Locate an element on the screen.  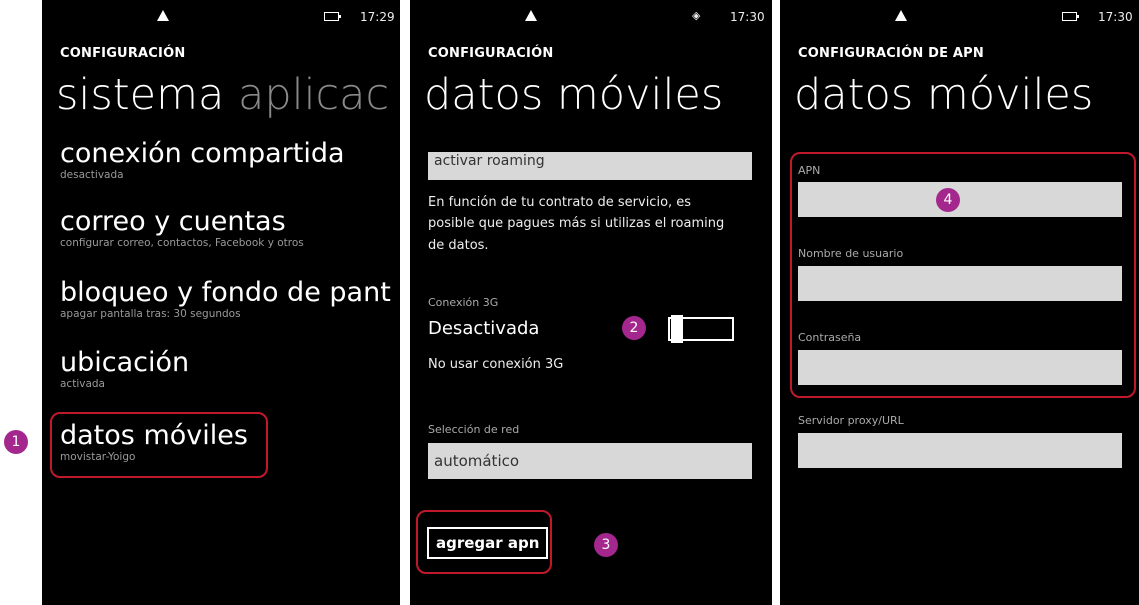
roaming-icon: ◈ is located at coordinates (696, 15).